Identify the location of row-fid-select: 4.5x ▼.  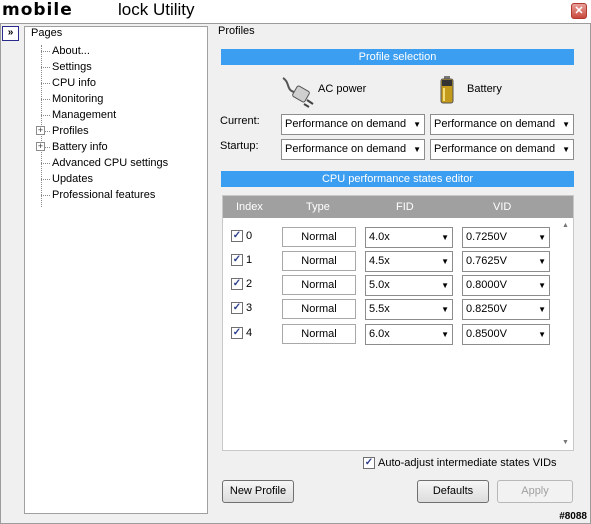
(409, 261).